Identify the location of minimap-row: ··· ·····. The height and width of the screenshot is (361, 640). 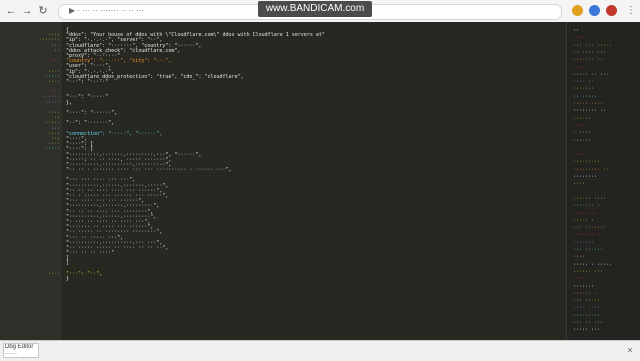
(587, 301).